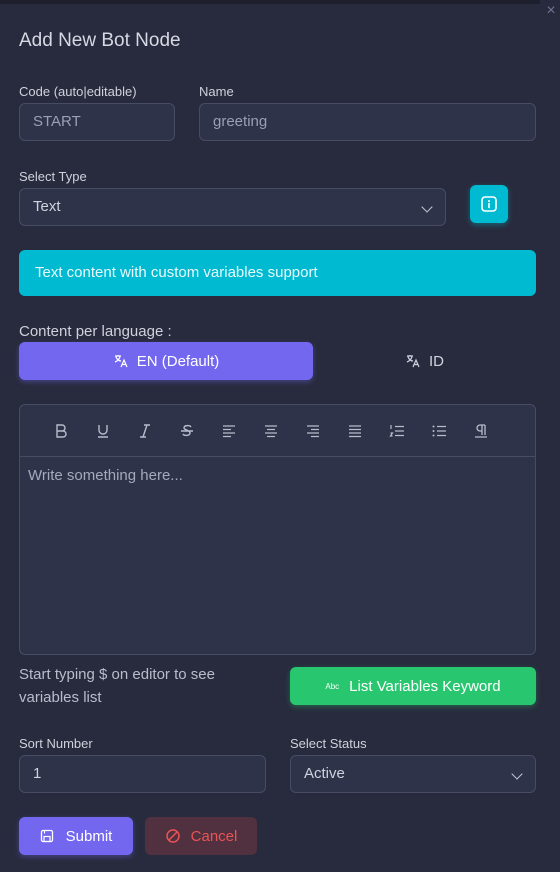 Image resolution: width=560 pixels, height=872 pixels. I want to click on close-icon: ×, so click(551, 11).